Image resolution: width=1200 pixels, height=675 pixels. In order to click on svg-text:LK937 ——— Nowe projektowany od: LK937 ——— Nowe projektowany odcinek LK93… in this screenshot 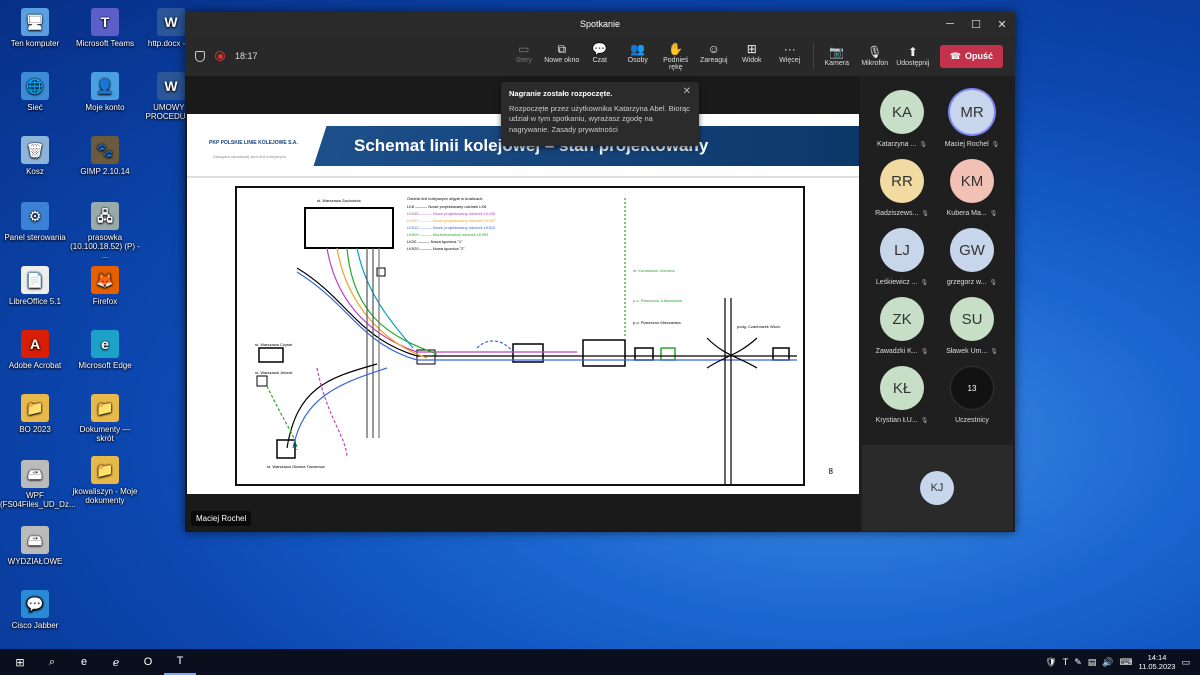, I will do `click(451, 220)`.